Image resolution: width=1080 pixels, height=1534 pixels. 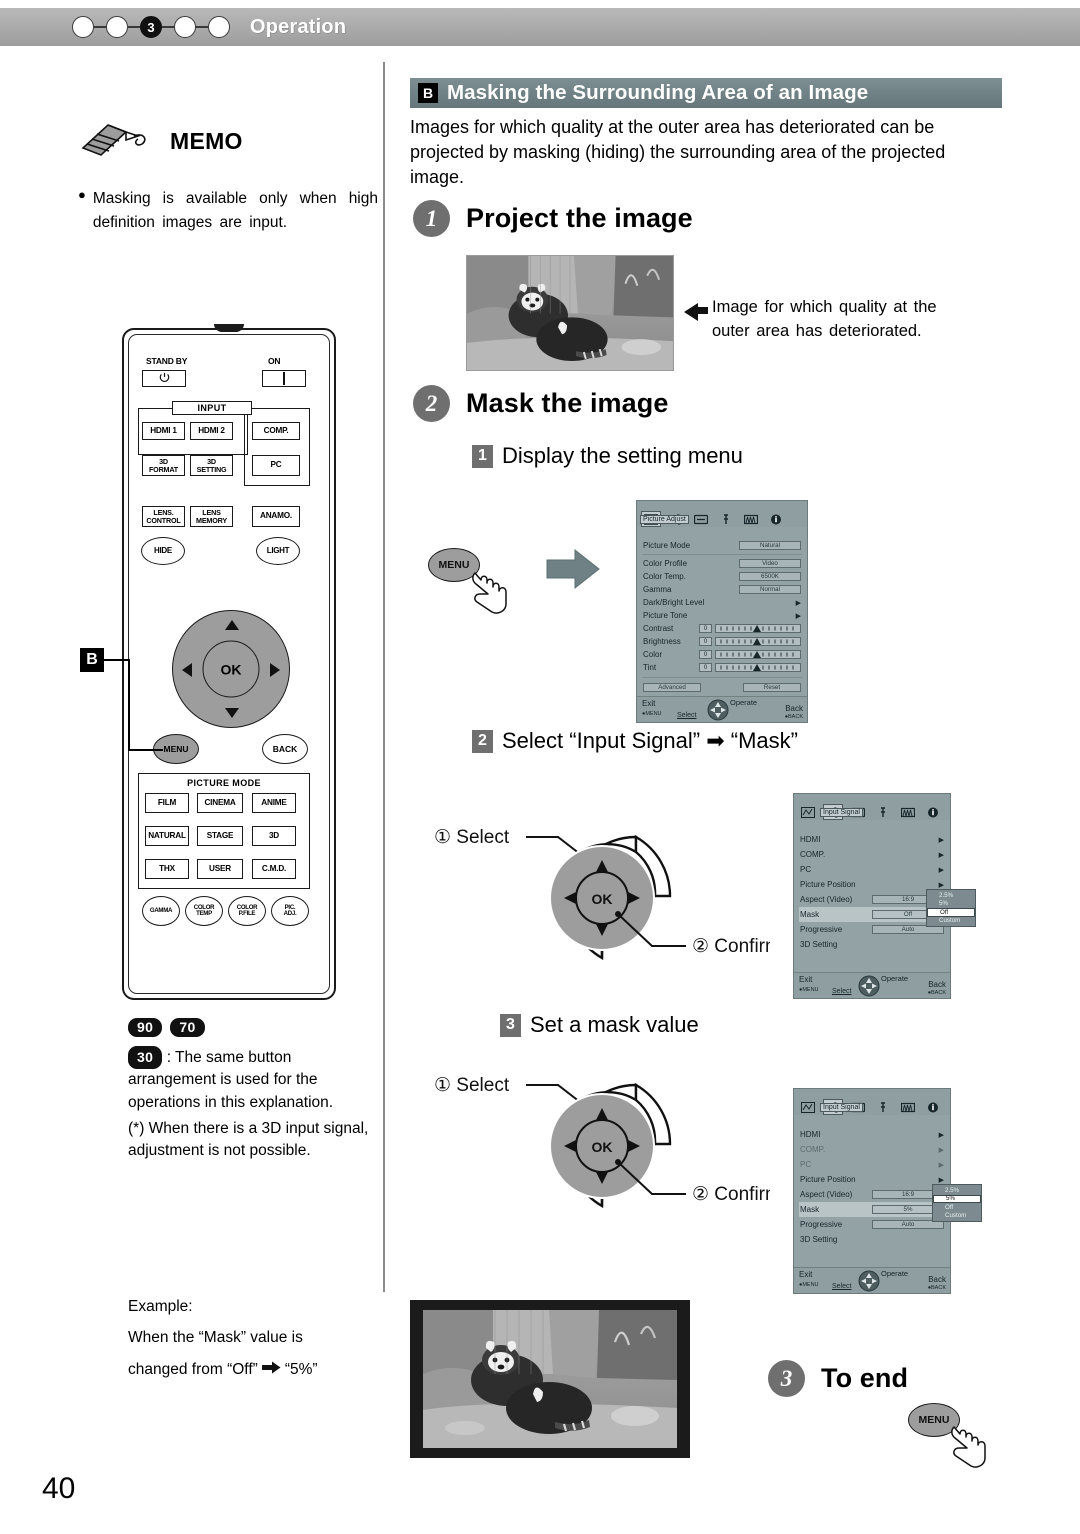 I want to click on color-temp-button: COLOR TEMP, so click(x=204, y=911).